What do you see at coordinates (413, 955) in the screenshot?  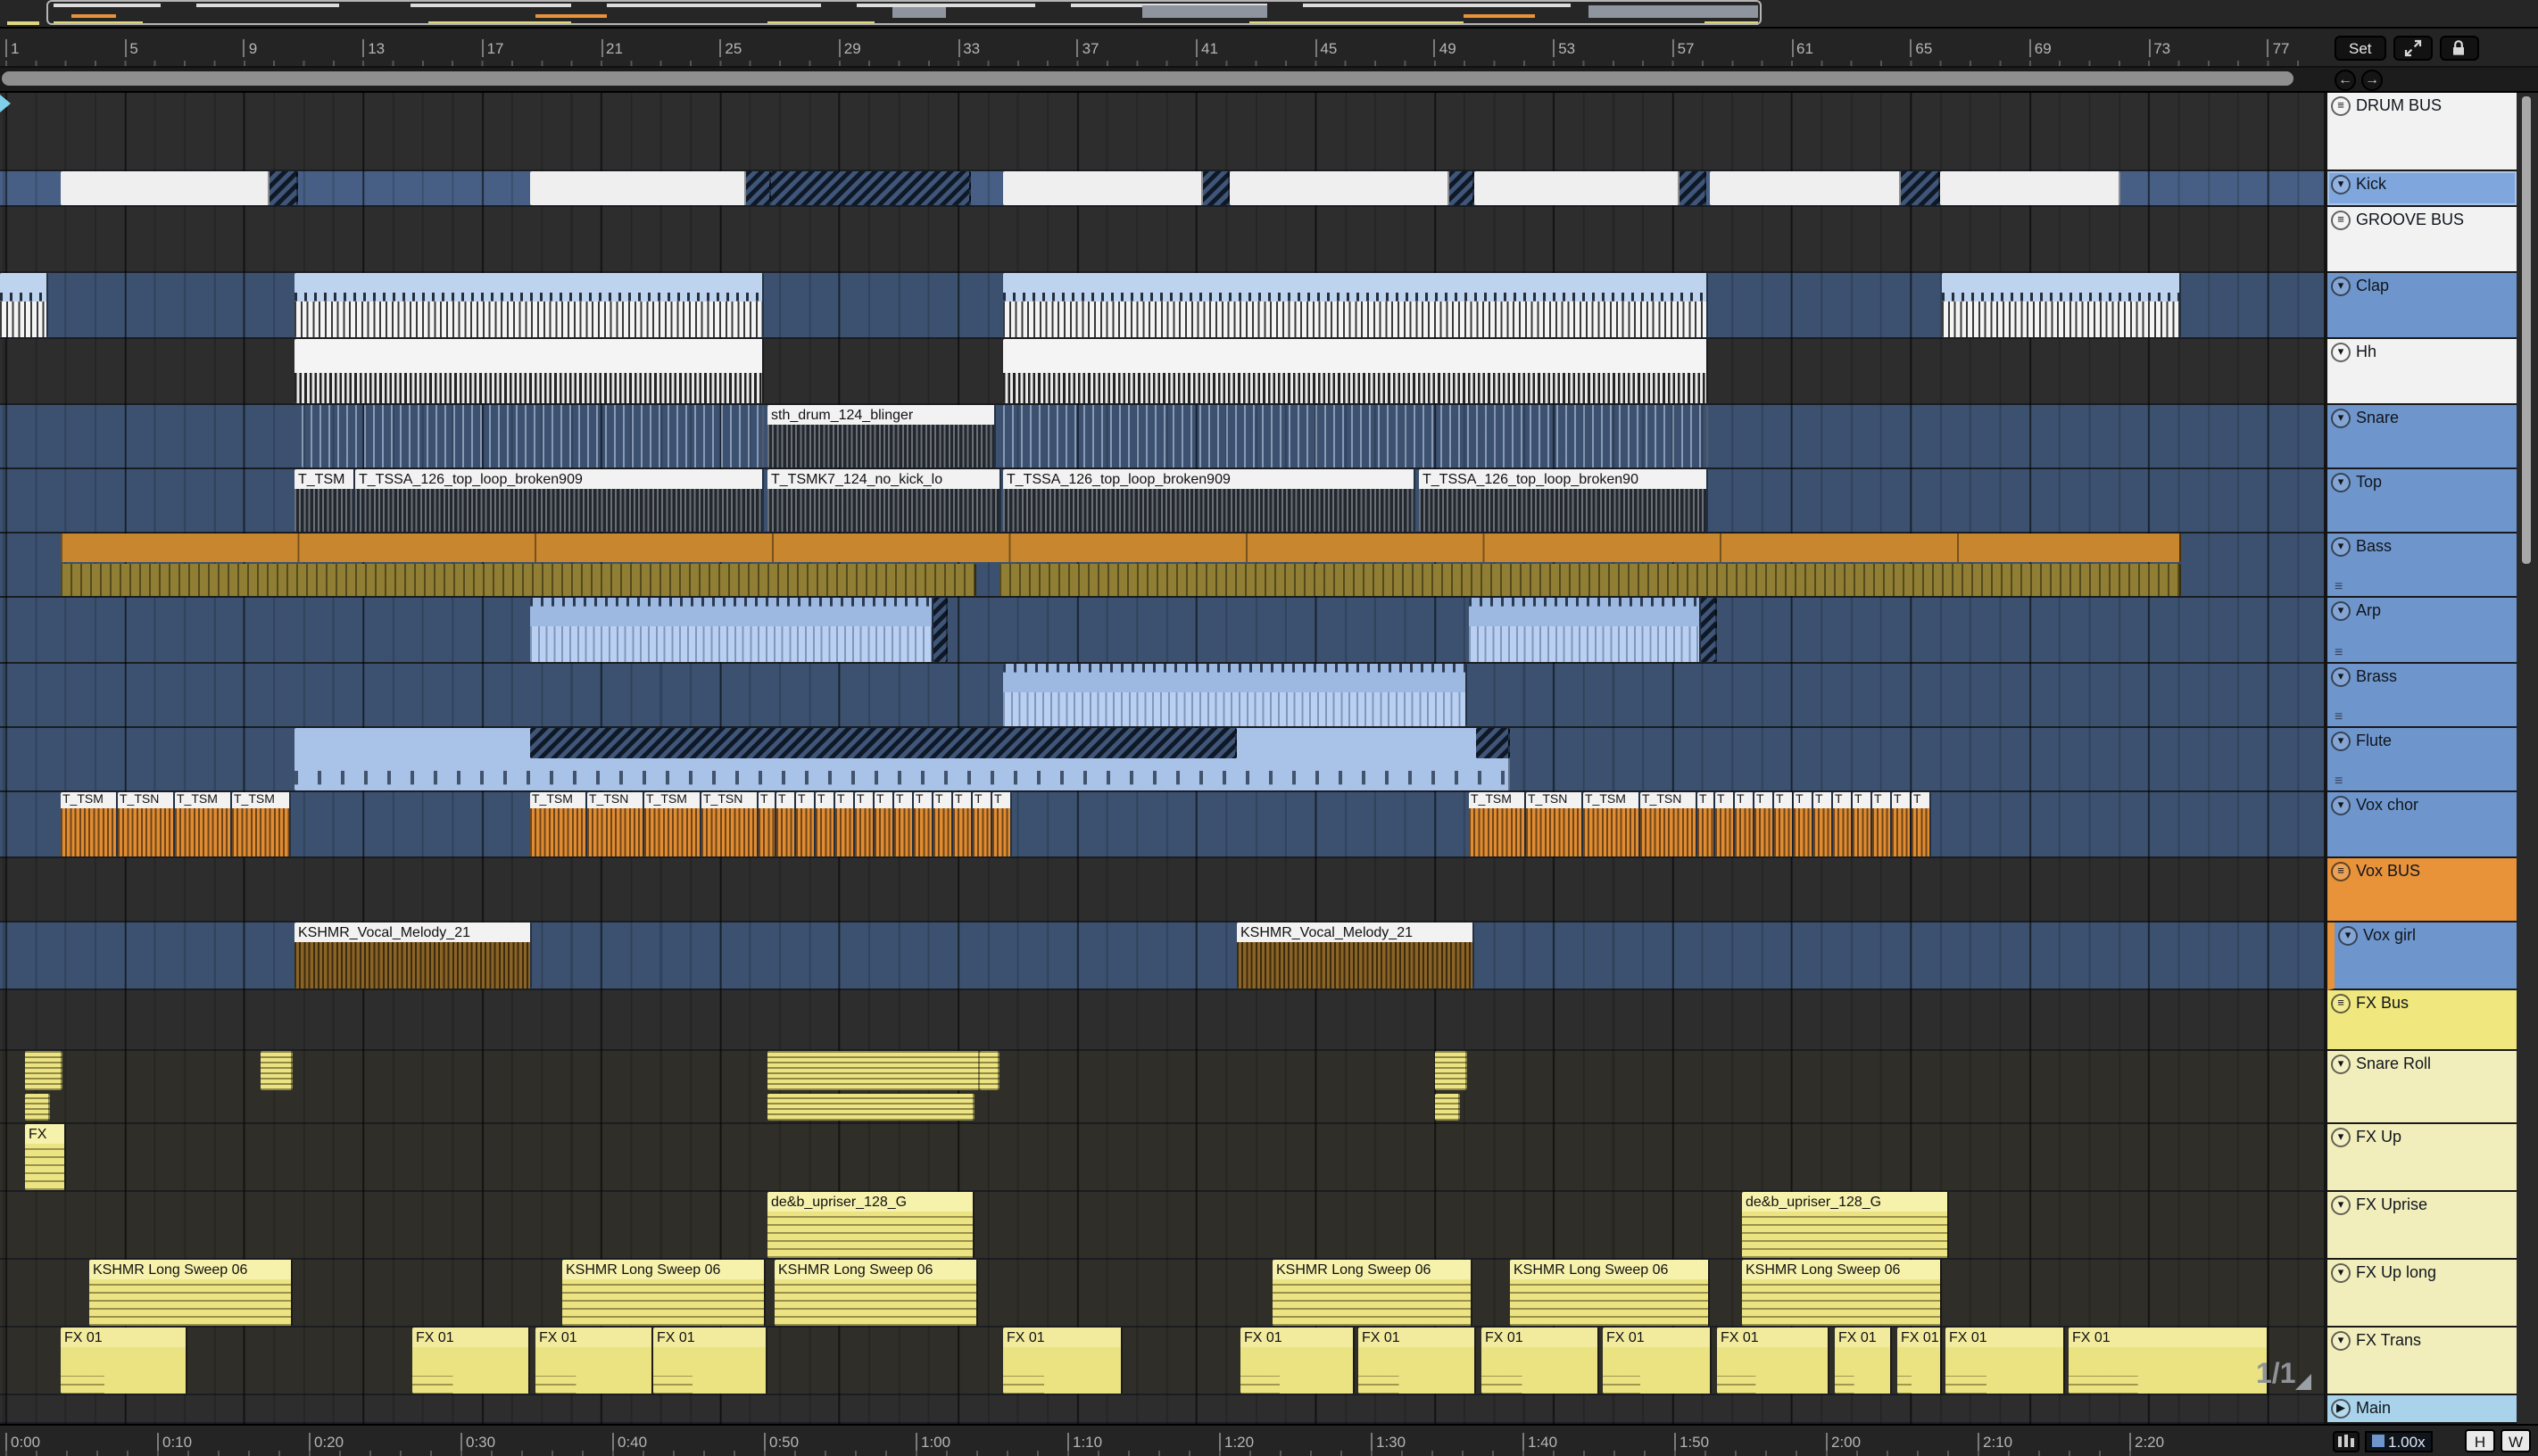 I see `clip-vox-girl: KSHMR_Vocal_Melody_21` at bounding box center [413, 955].